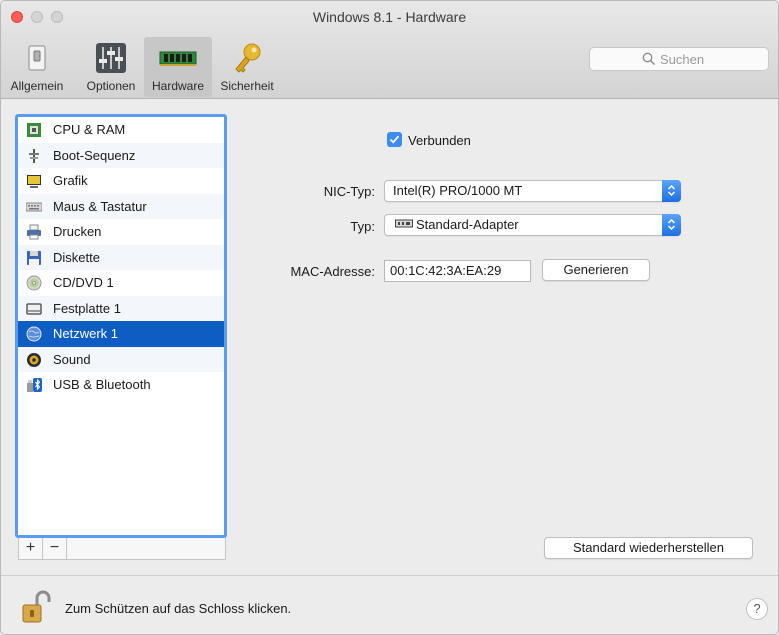  I want to click on sidebar-item-label: Boot-Sequenz, so click(94, 155).